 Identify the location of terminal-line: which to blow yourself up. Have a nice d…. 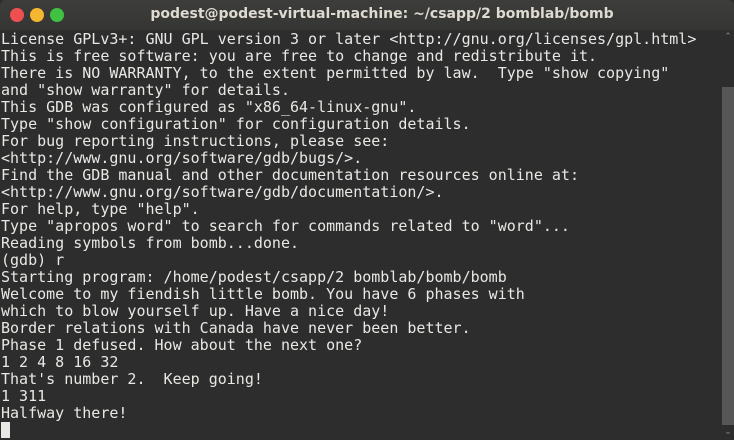
(195, 311).